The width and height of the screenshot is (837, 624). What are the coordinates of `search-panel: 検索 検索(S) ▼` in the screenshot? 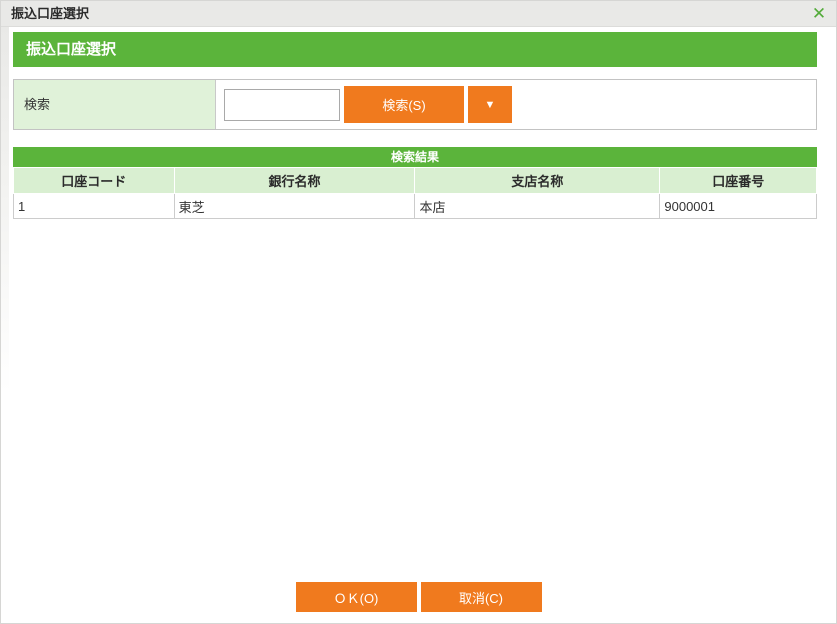 It's located at (415, 104).